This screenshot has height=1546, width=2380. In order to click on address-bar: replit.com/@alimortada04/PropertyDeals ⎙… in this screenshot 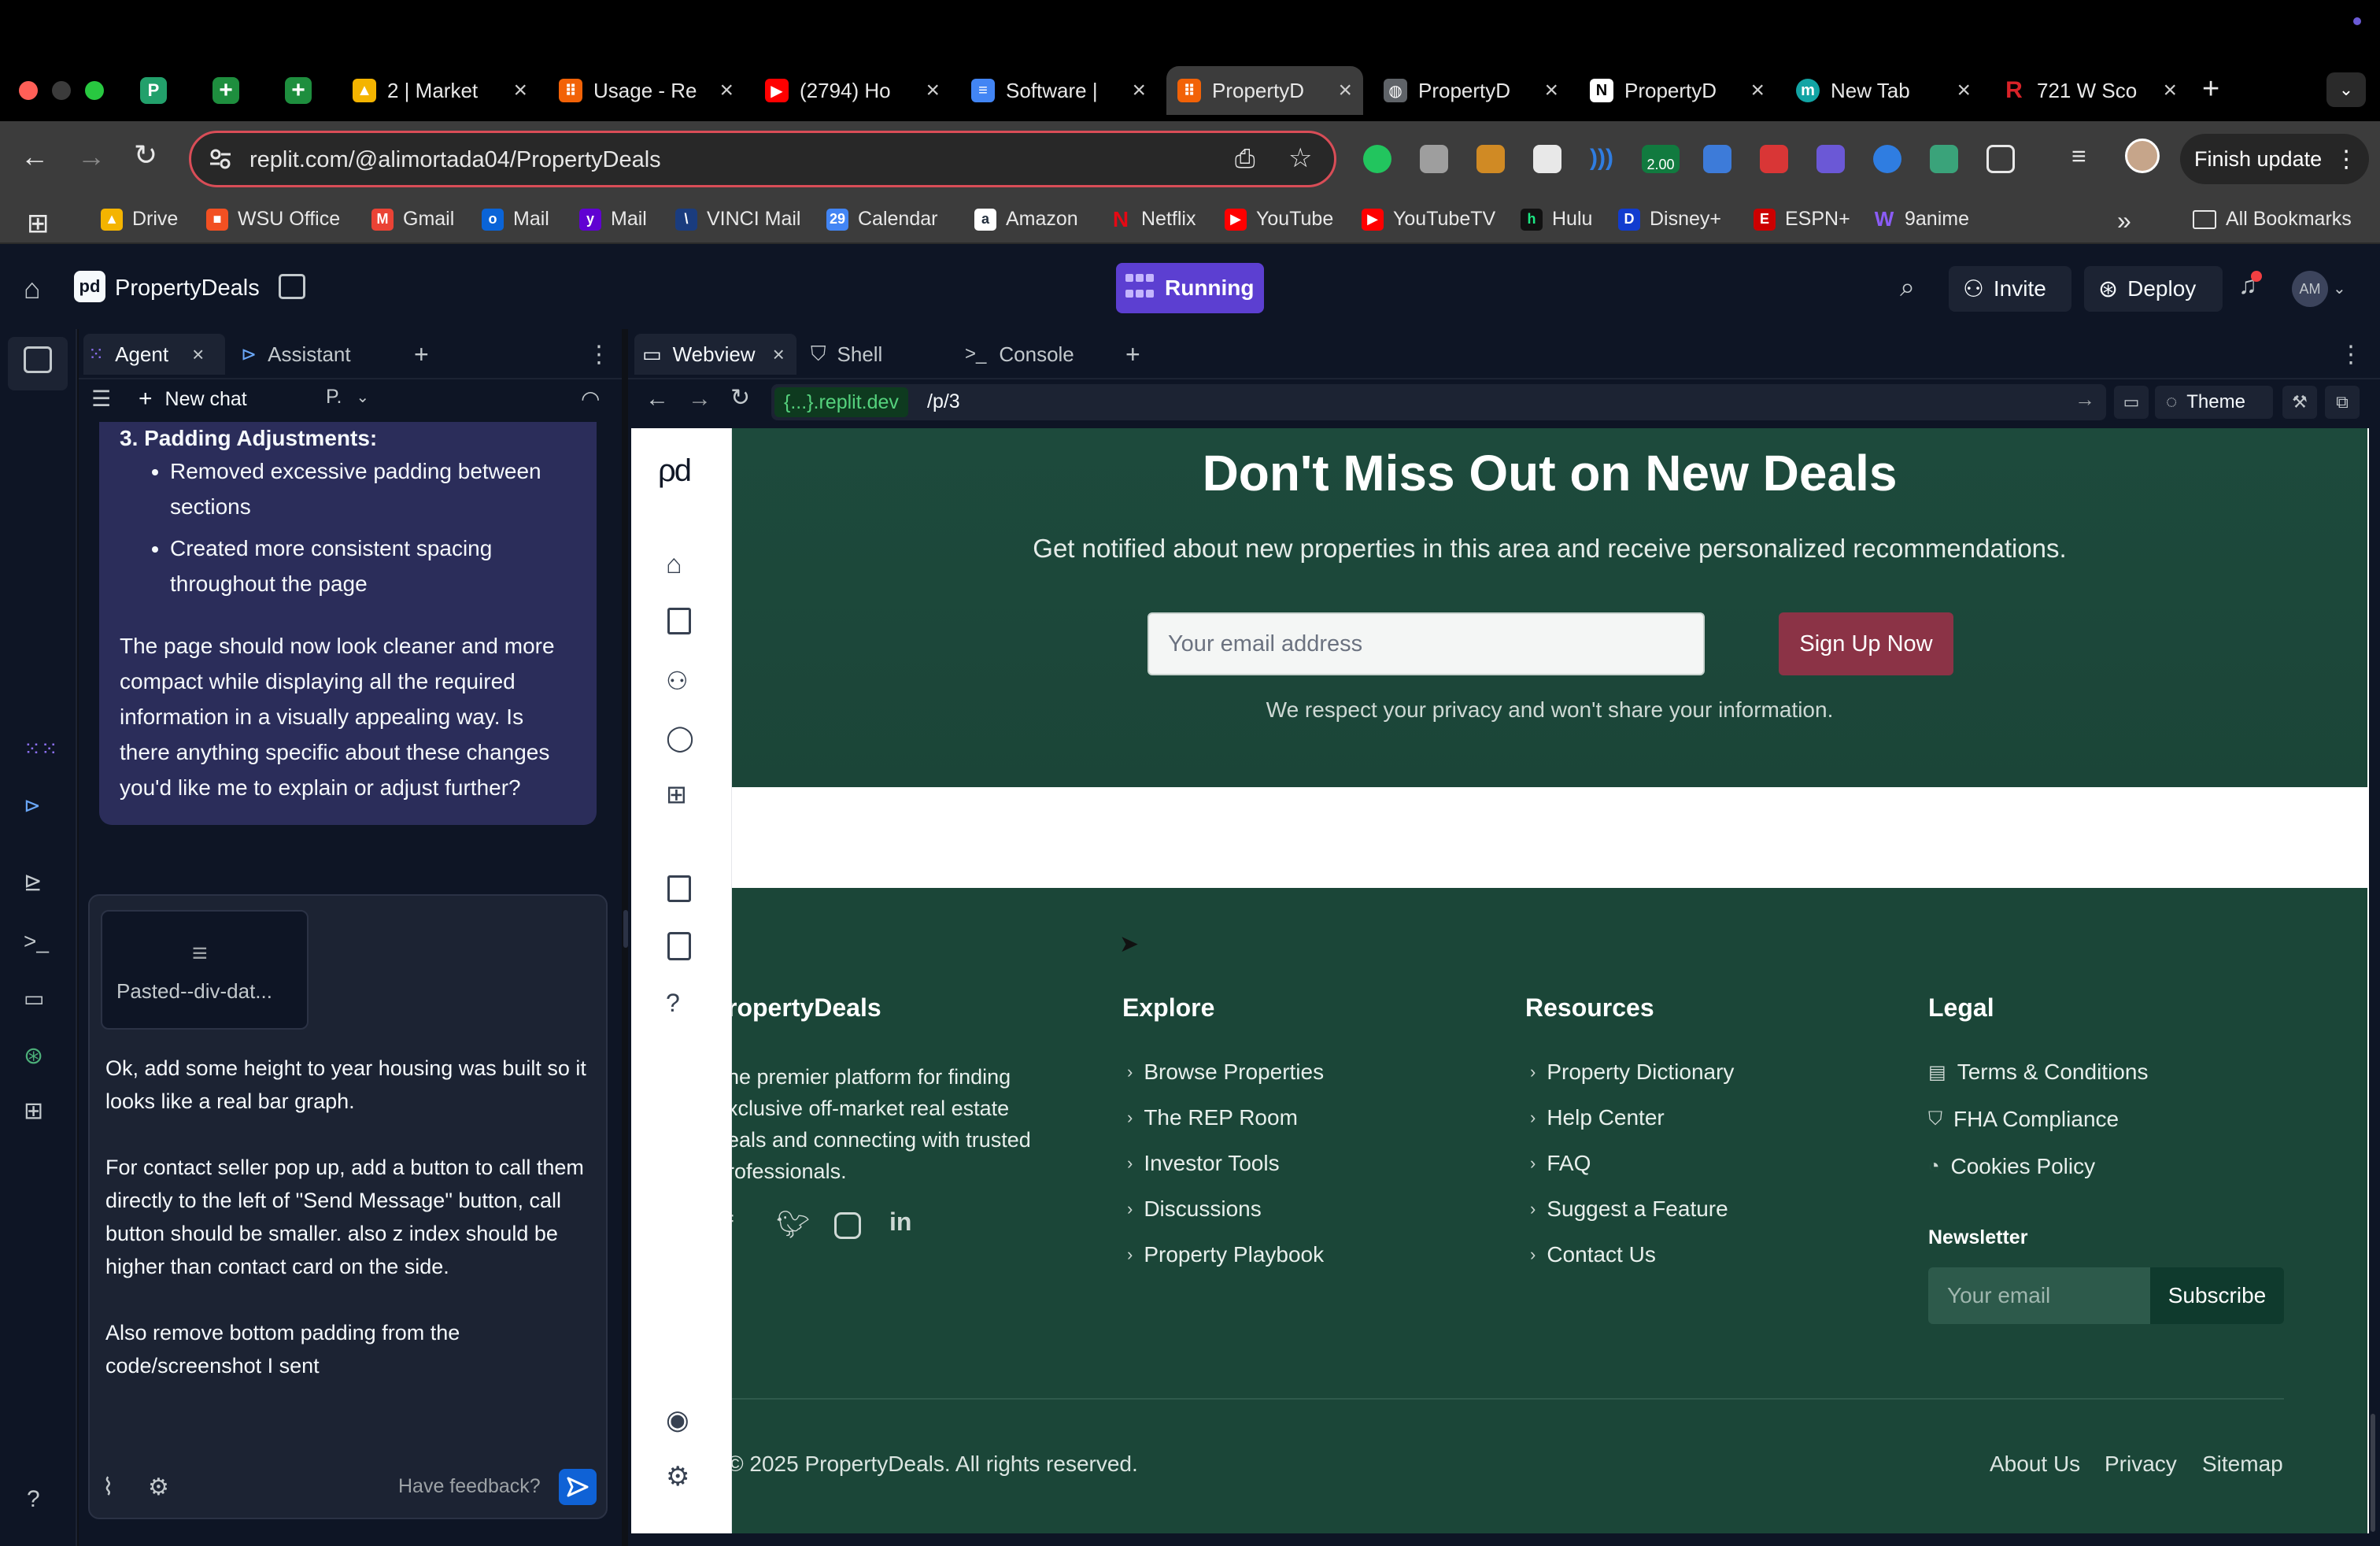, I will do `click(762, 159)`.